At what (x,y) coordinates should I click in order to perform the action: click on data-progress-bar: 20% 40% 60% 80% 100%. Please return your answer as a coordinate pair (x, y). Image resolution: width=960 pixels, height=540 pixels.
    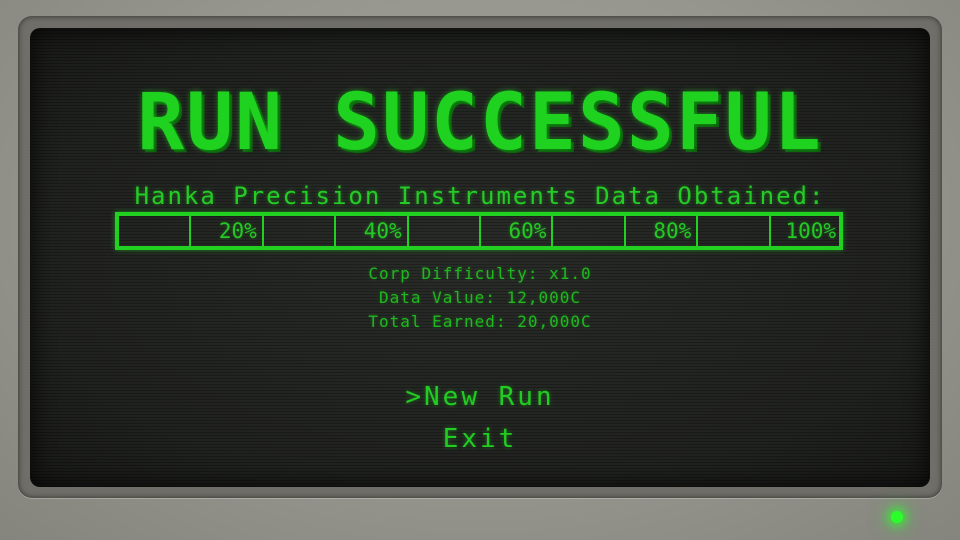
    Looking at the image, I should click on (479, 231).